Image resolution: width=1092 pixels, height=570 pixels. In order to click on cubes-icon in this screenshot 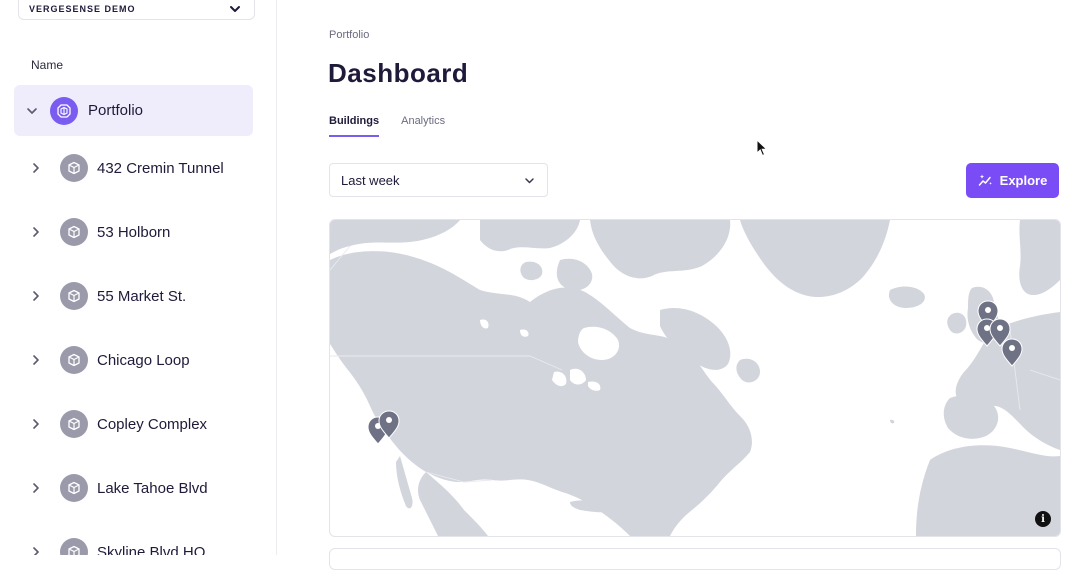, I will do `click(64, 110)`.